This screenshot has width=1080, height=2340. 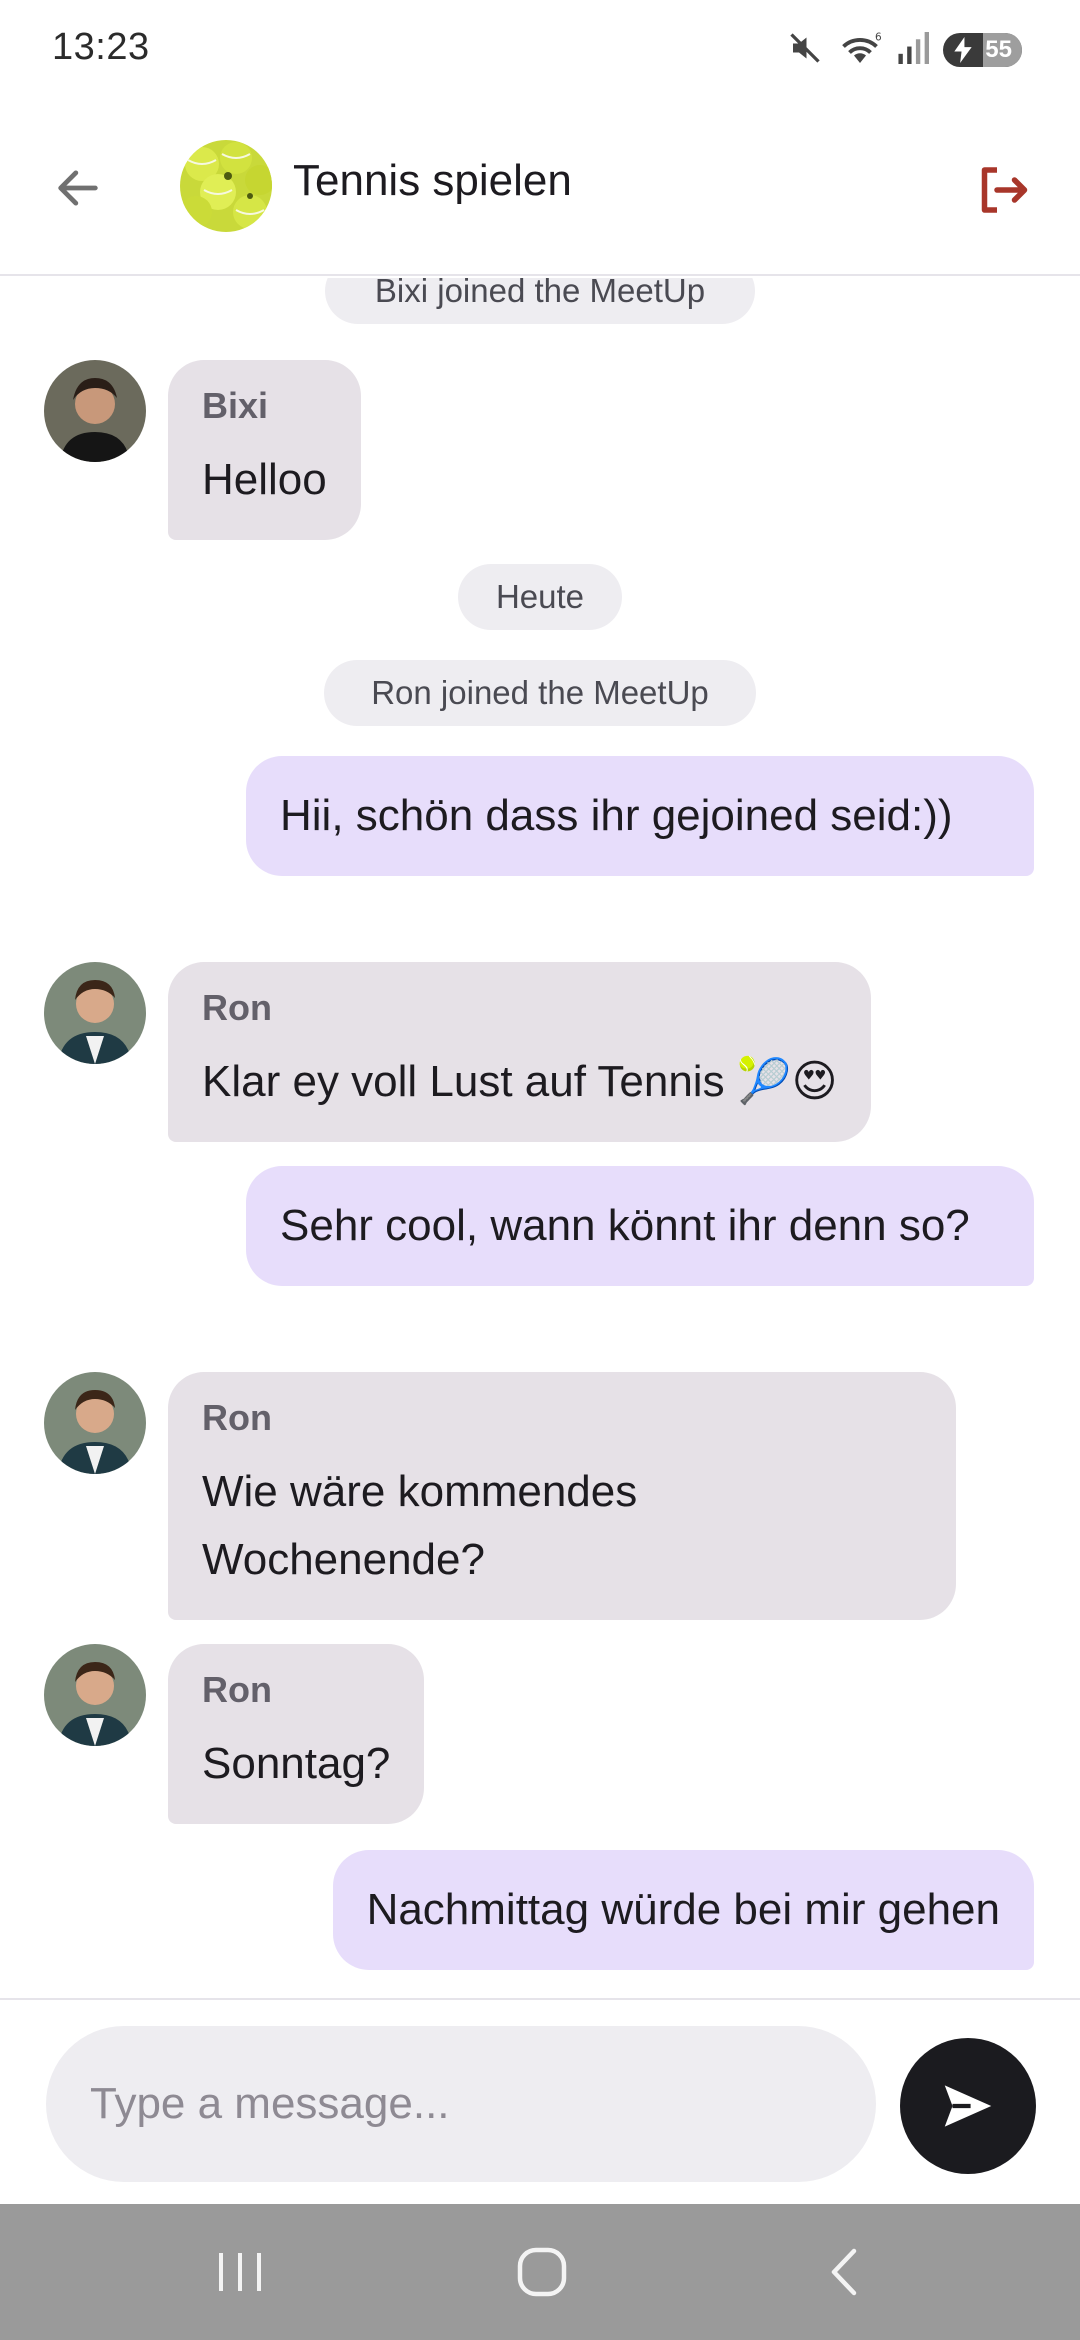 I want to click on leave-meetup-button, so click(x=1002, y=190).